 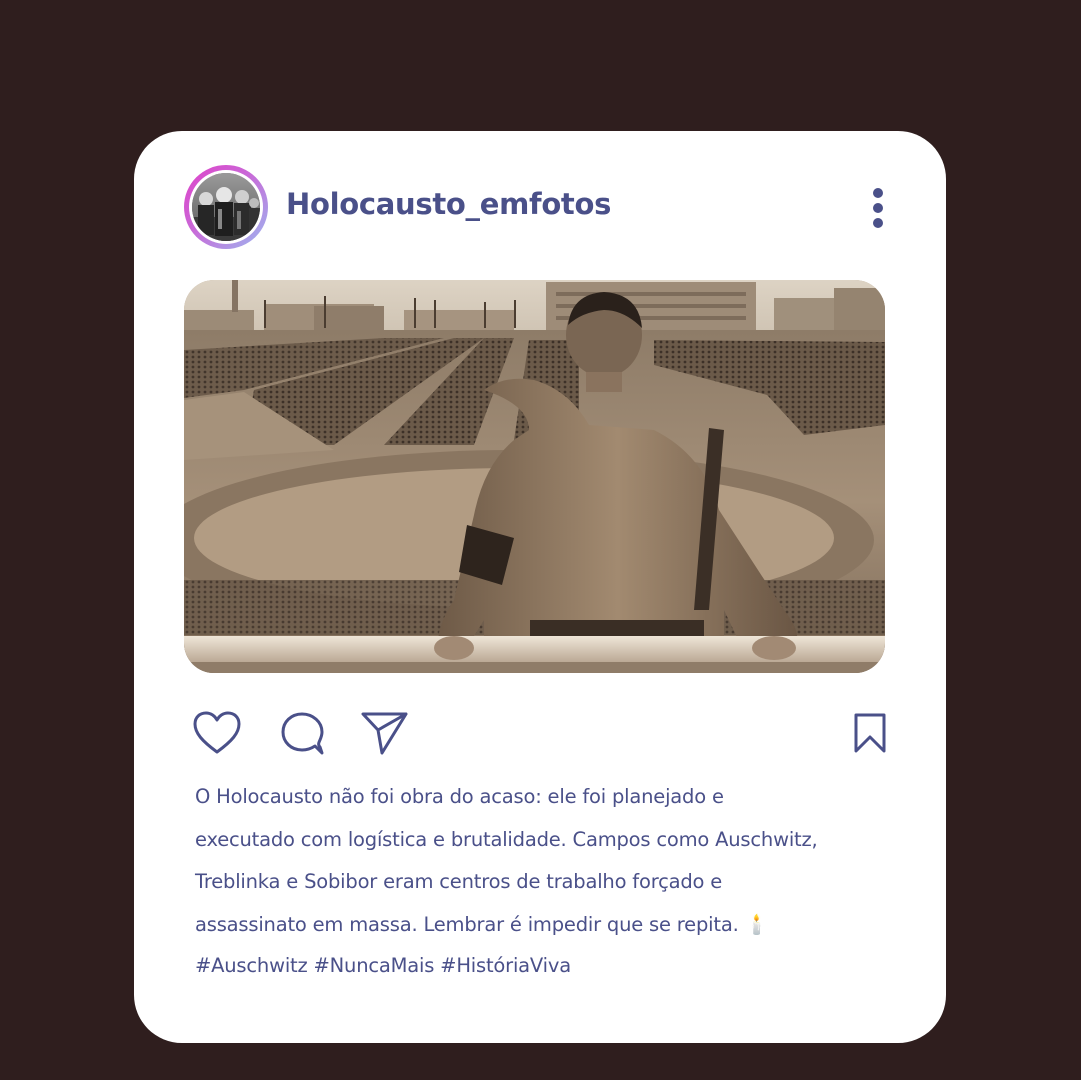 I want to click on heart-icon, so click(x=217, y=732).